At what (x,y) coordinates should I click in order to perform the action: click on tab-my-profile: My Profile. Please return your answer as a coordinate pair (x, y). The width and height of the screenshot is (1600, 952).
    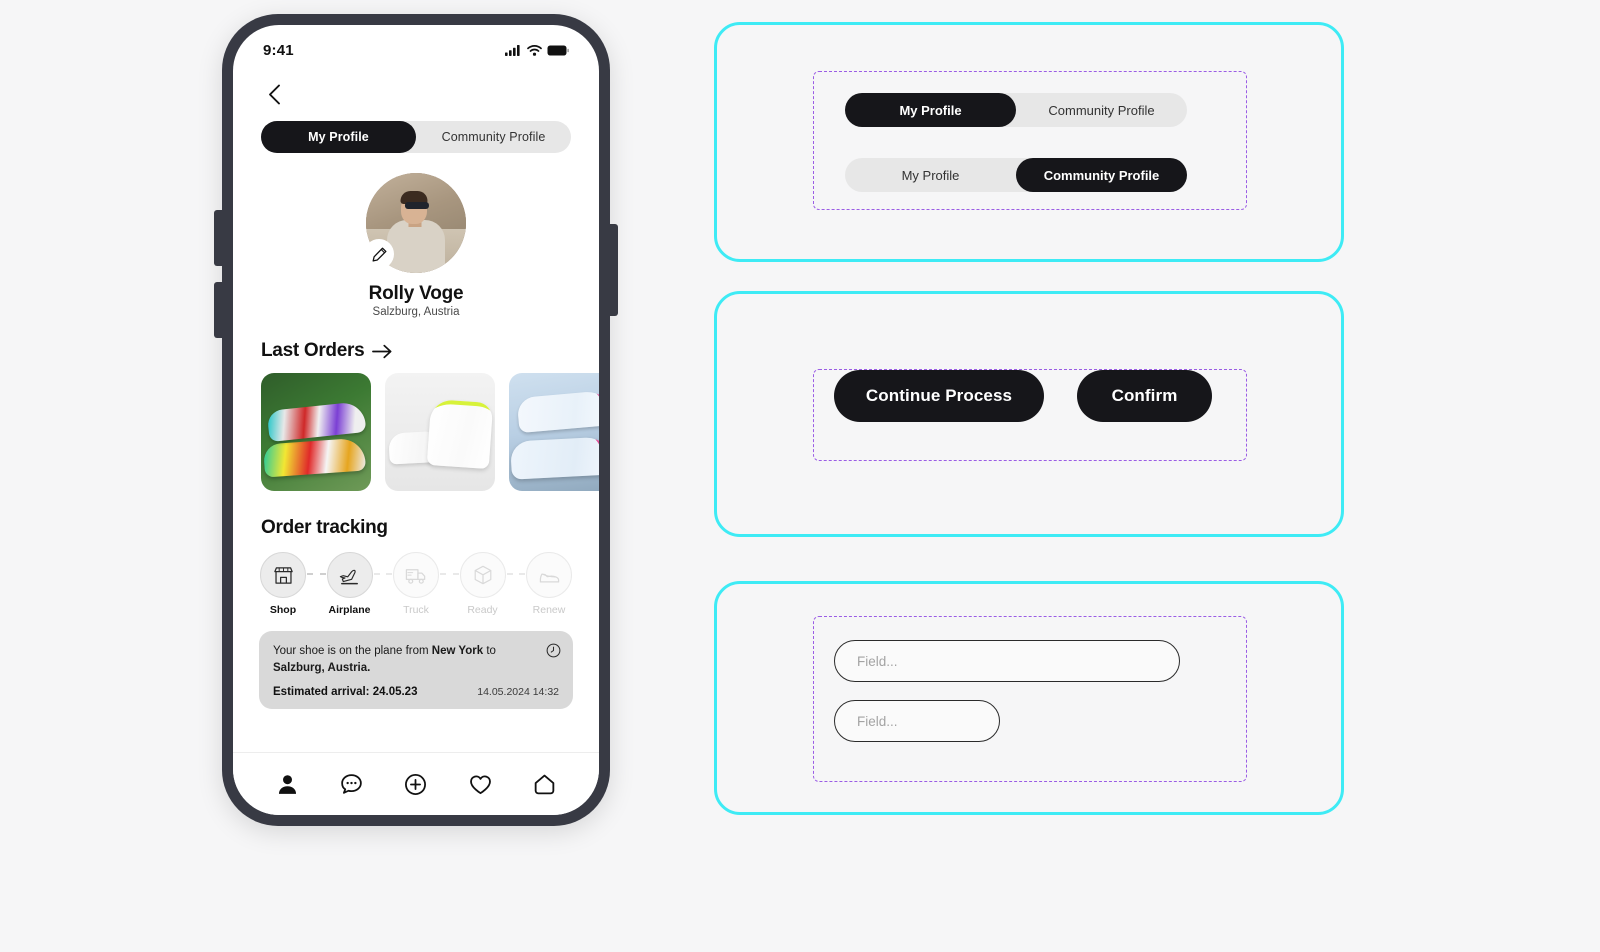
    Looking at the image, I should click on (338, 137).